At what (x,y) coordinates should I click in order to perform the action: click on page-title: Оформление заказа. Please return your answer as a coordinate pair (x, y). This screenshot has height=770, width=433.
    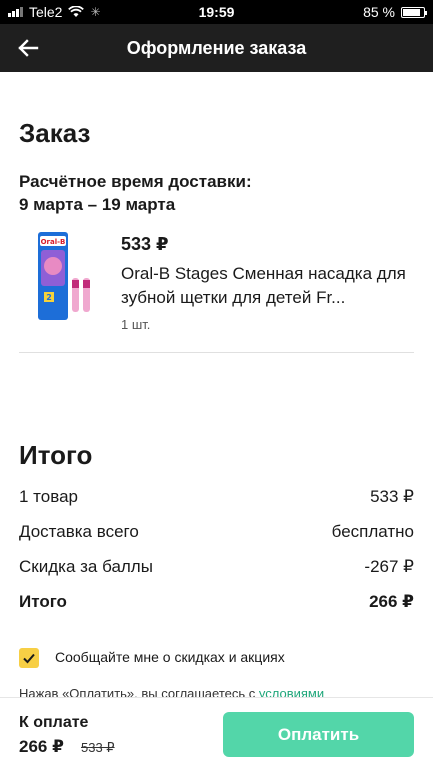
    Looking at the image, I should click on (216, 47).